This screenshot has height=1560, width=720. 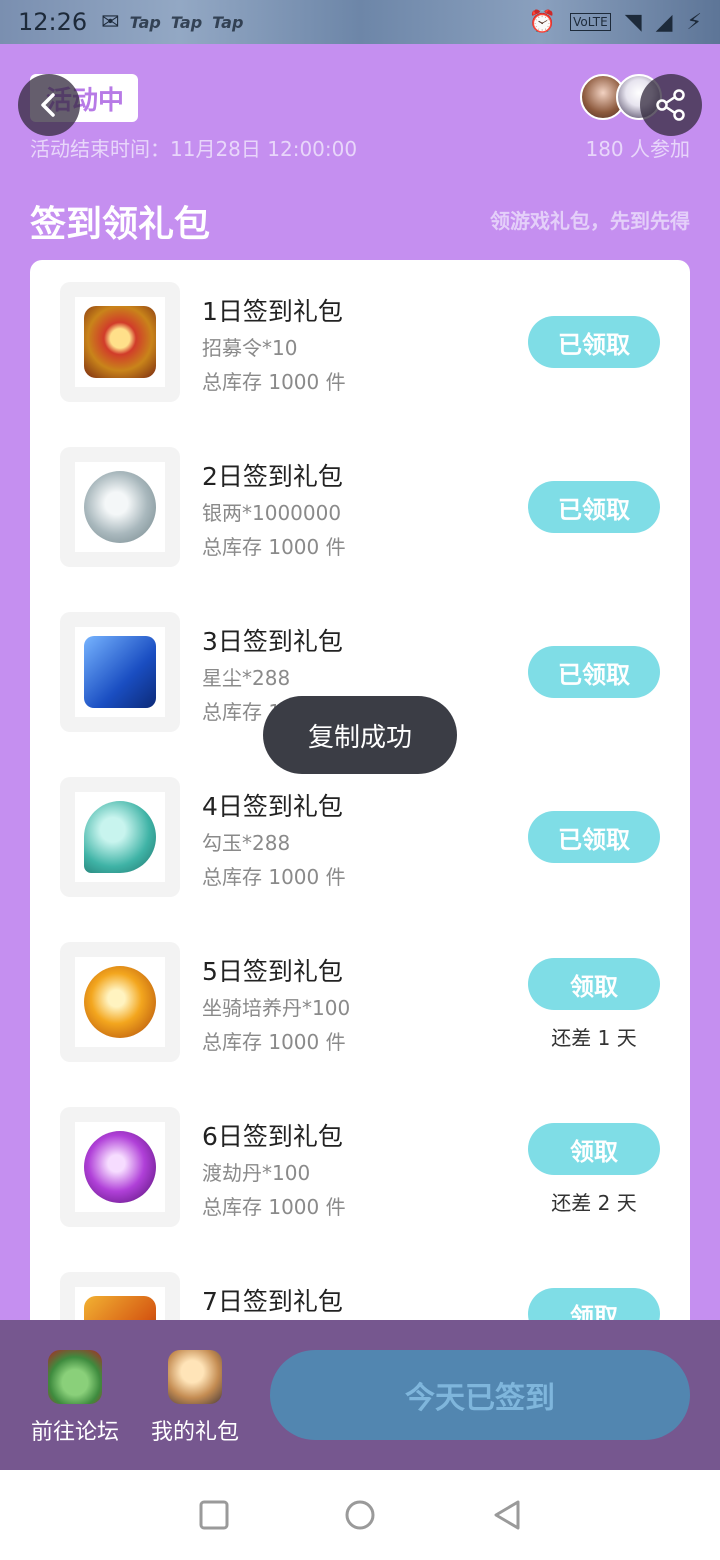 I want to click on my-gifts-button: 我的礼包, so click(x=195, y=1398).